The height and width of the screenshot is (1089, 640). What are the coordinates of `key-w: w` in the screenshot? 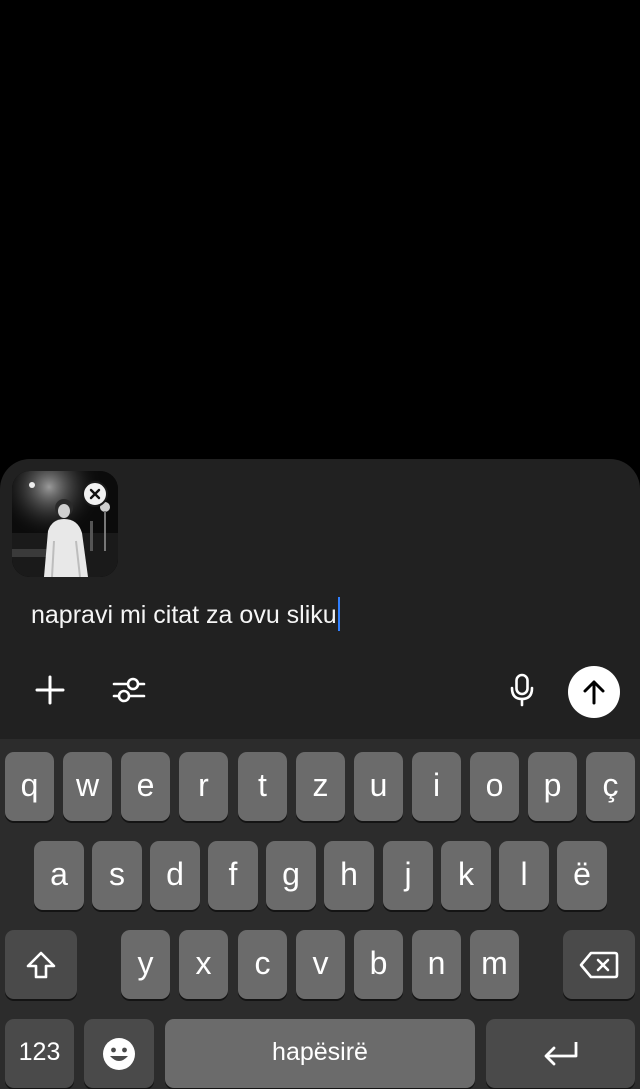 It's located at (87, 786).